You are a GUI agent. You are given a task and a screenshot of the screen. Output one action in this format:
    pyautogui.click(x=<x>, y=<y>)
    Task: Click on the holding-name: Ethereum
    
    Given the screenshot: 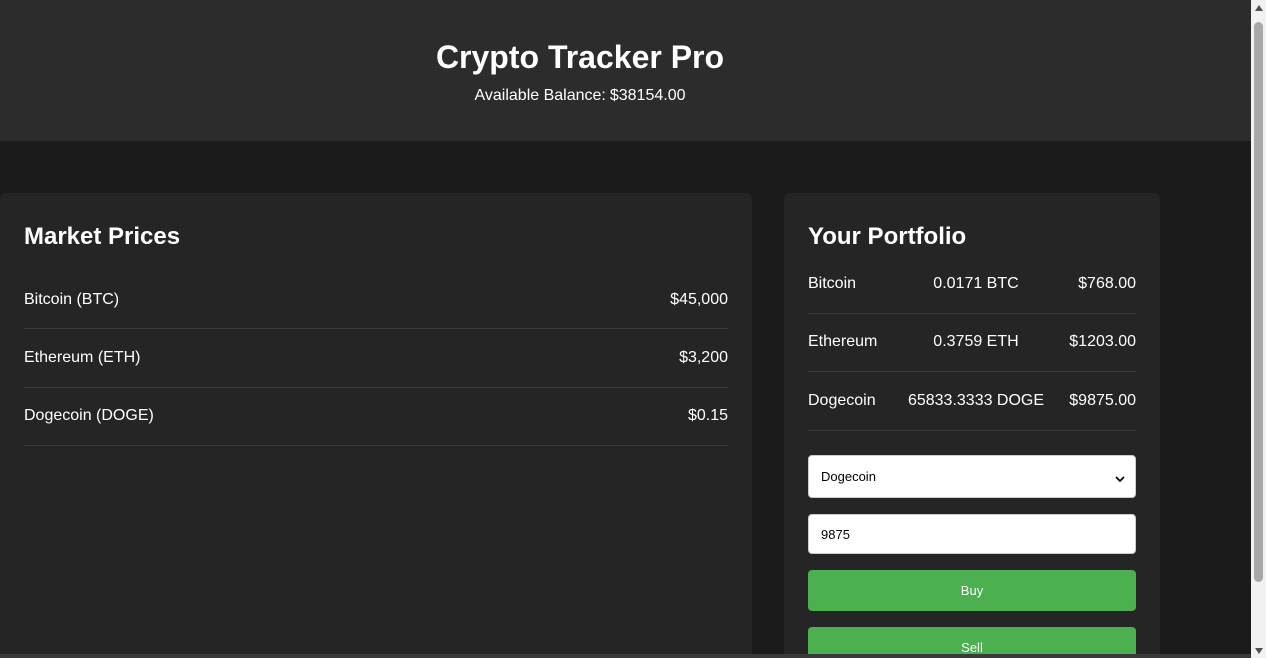 What is the action you would take?
    pyautogui.click(x=843, y=342)
    